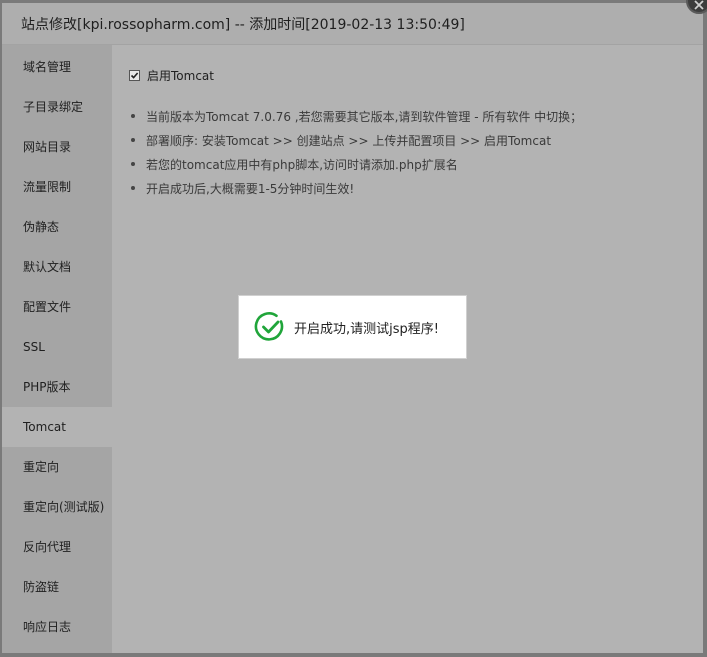  I want to click on list-item: 开启成功后,大概需要1-5分钟时间生效!, so click(355, 192).